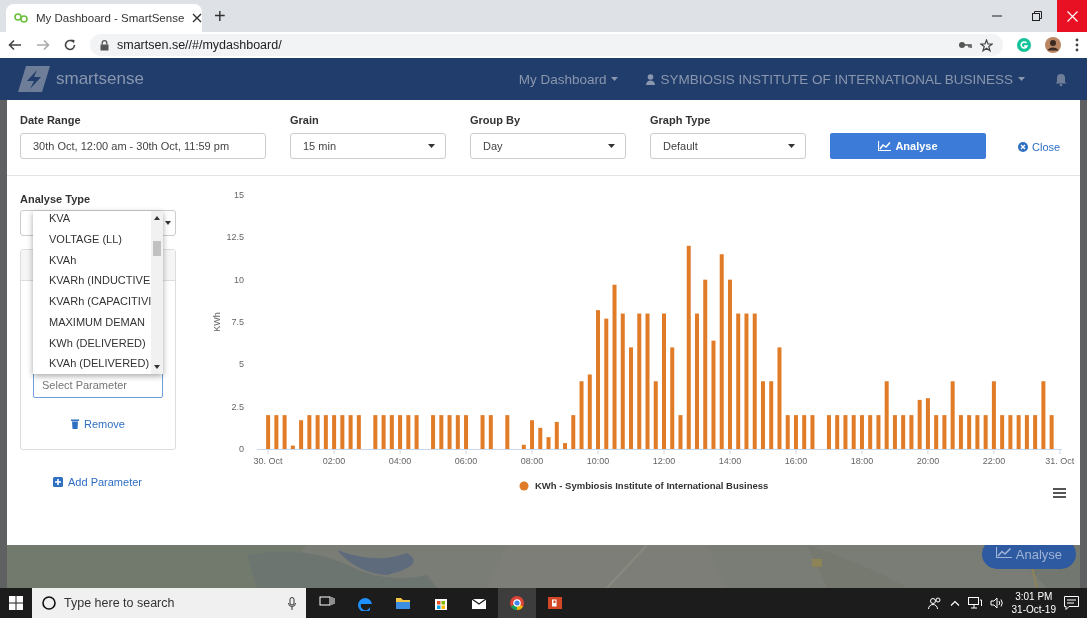  What do you see at coordinates (664, 461) in the screenshot?
I see `axis-label: 12:00` at bounding box center [664, 461].